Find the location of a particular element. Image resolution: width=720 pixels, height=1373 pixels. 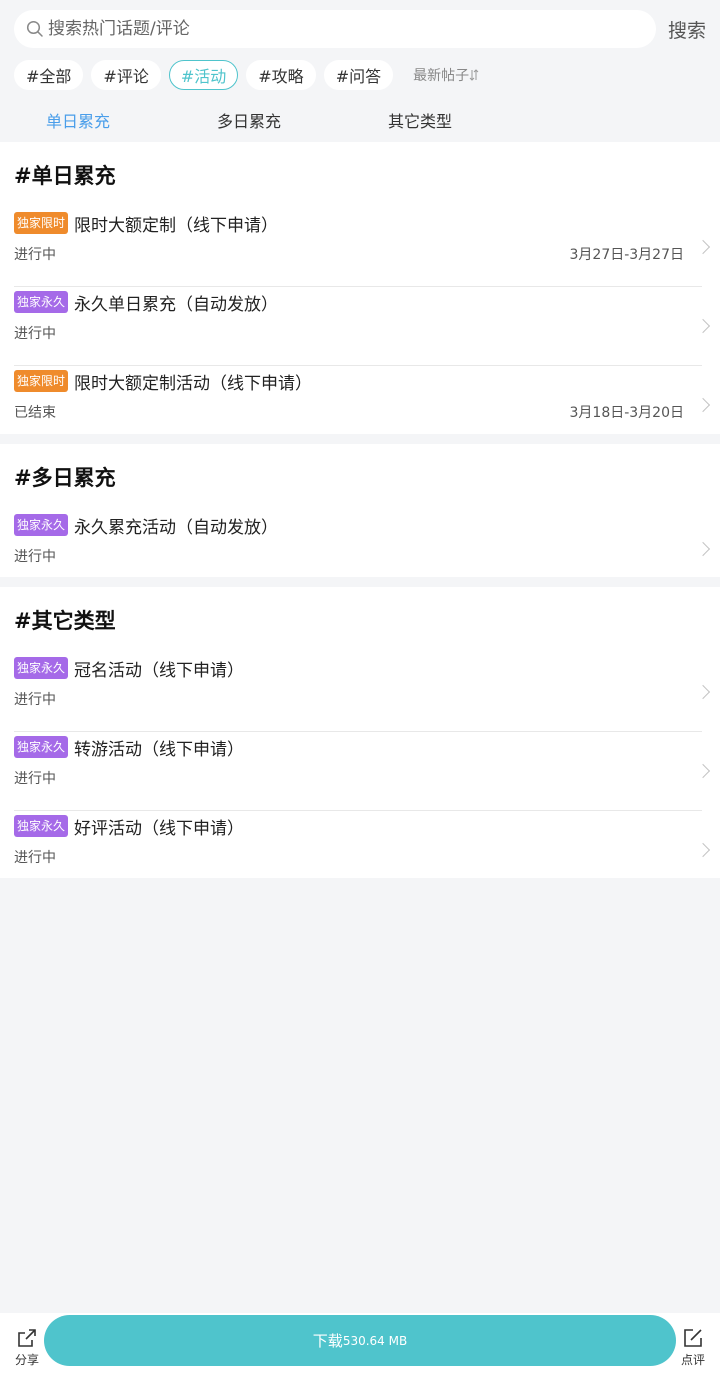

search-box is located at coordinates (335, 29).